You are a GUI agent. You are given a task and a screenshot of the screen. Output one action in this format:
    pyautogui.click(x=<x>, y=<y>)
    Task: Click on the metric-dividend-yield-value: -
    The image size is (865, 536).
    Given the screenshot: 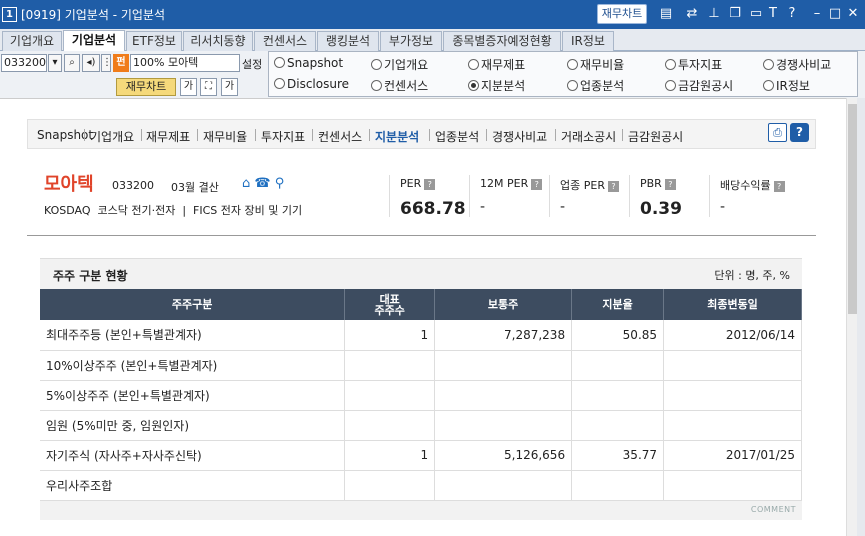 What is the action you would take?
    pyautogui.click(x=723, y=207)
    